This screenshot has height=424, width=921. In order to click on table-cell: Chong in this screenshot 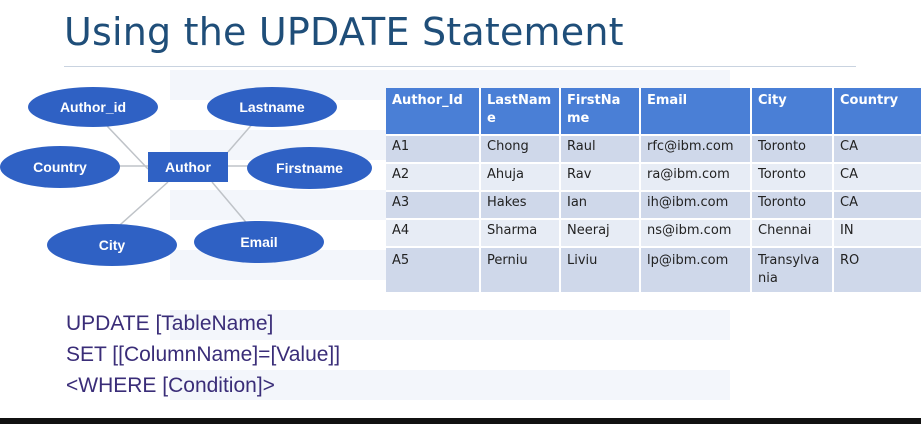, I will do `click(520, 148)`.